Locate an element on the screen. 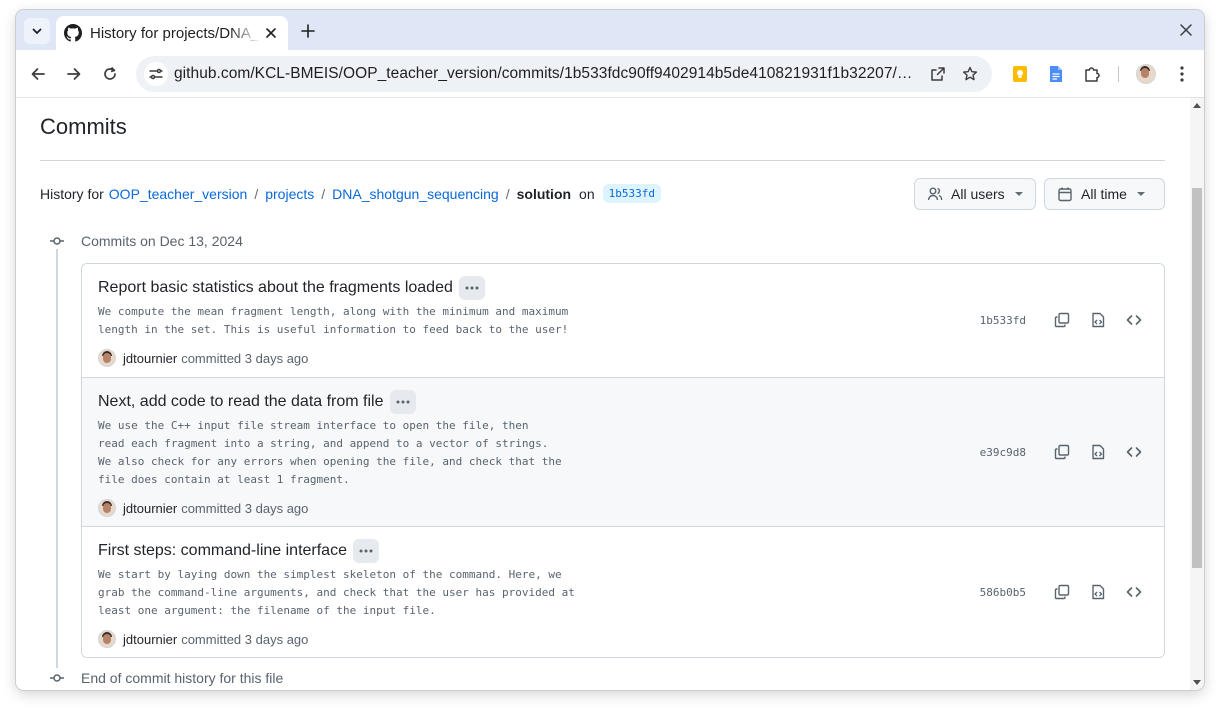  open-in-app-button is located at coordinates (938, 74).